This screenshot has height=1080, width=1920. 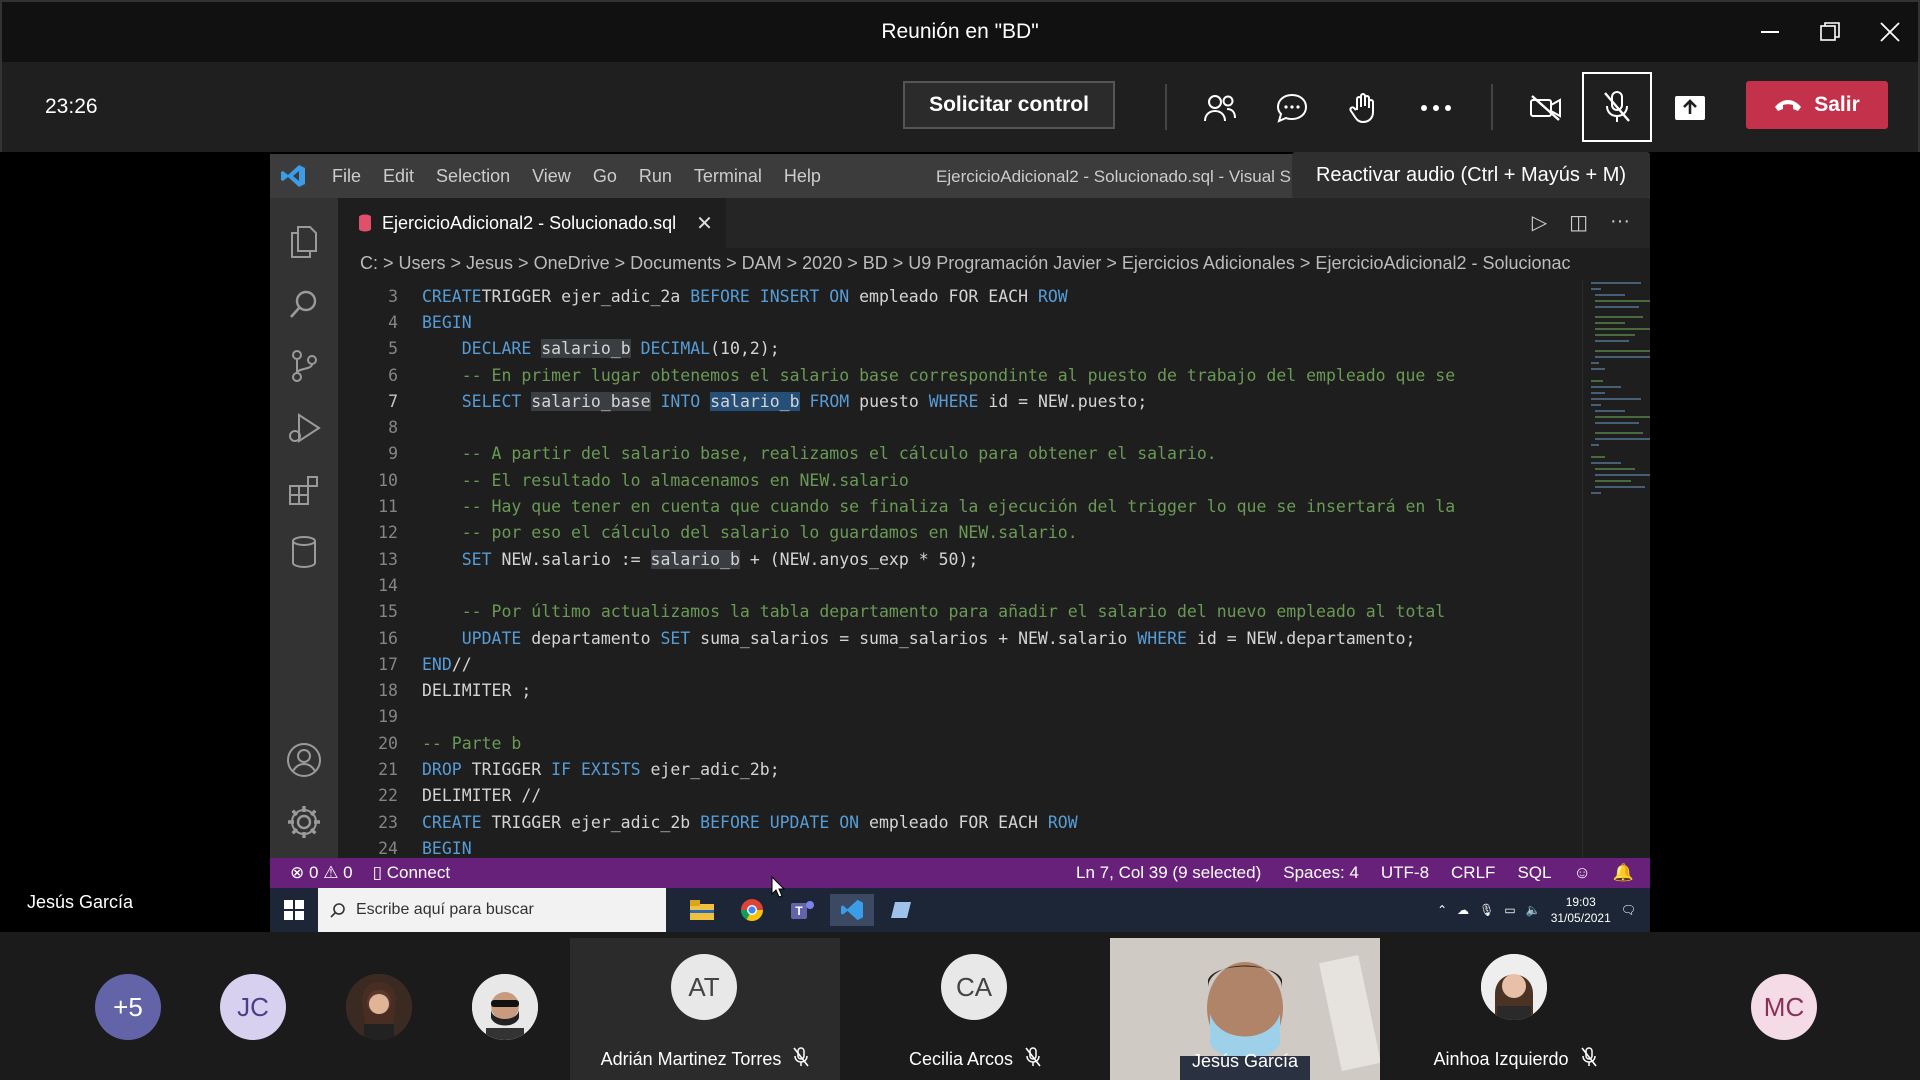 What do you see at coordinates (1321, 873) in the screenshot?
I see `indentation: Spaces: 4` at bounding box center [1321, 873].